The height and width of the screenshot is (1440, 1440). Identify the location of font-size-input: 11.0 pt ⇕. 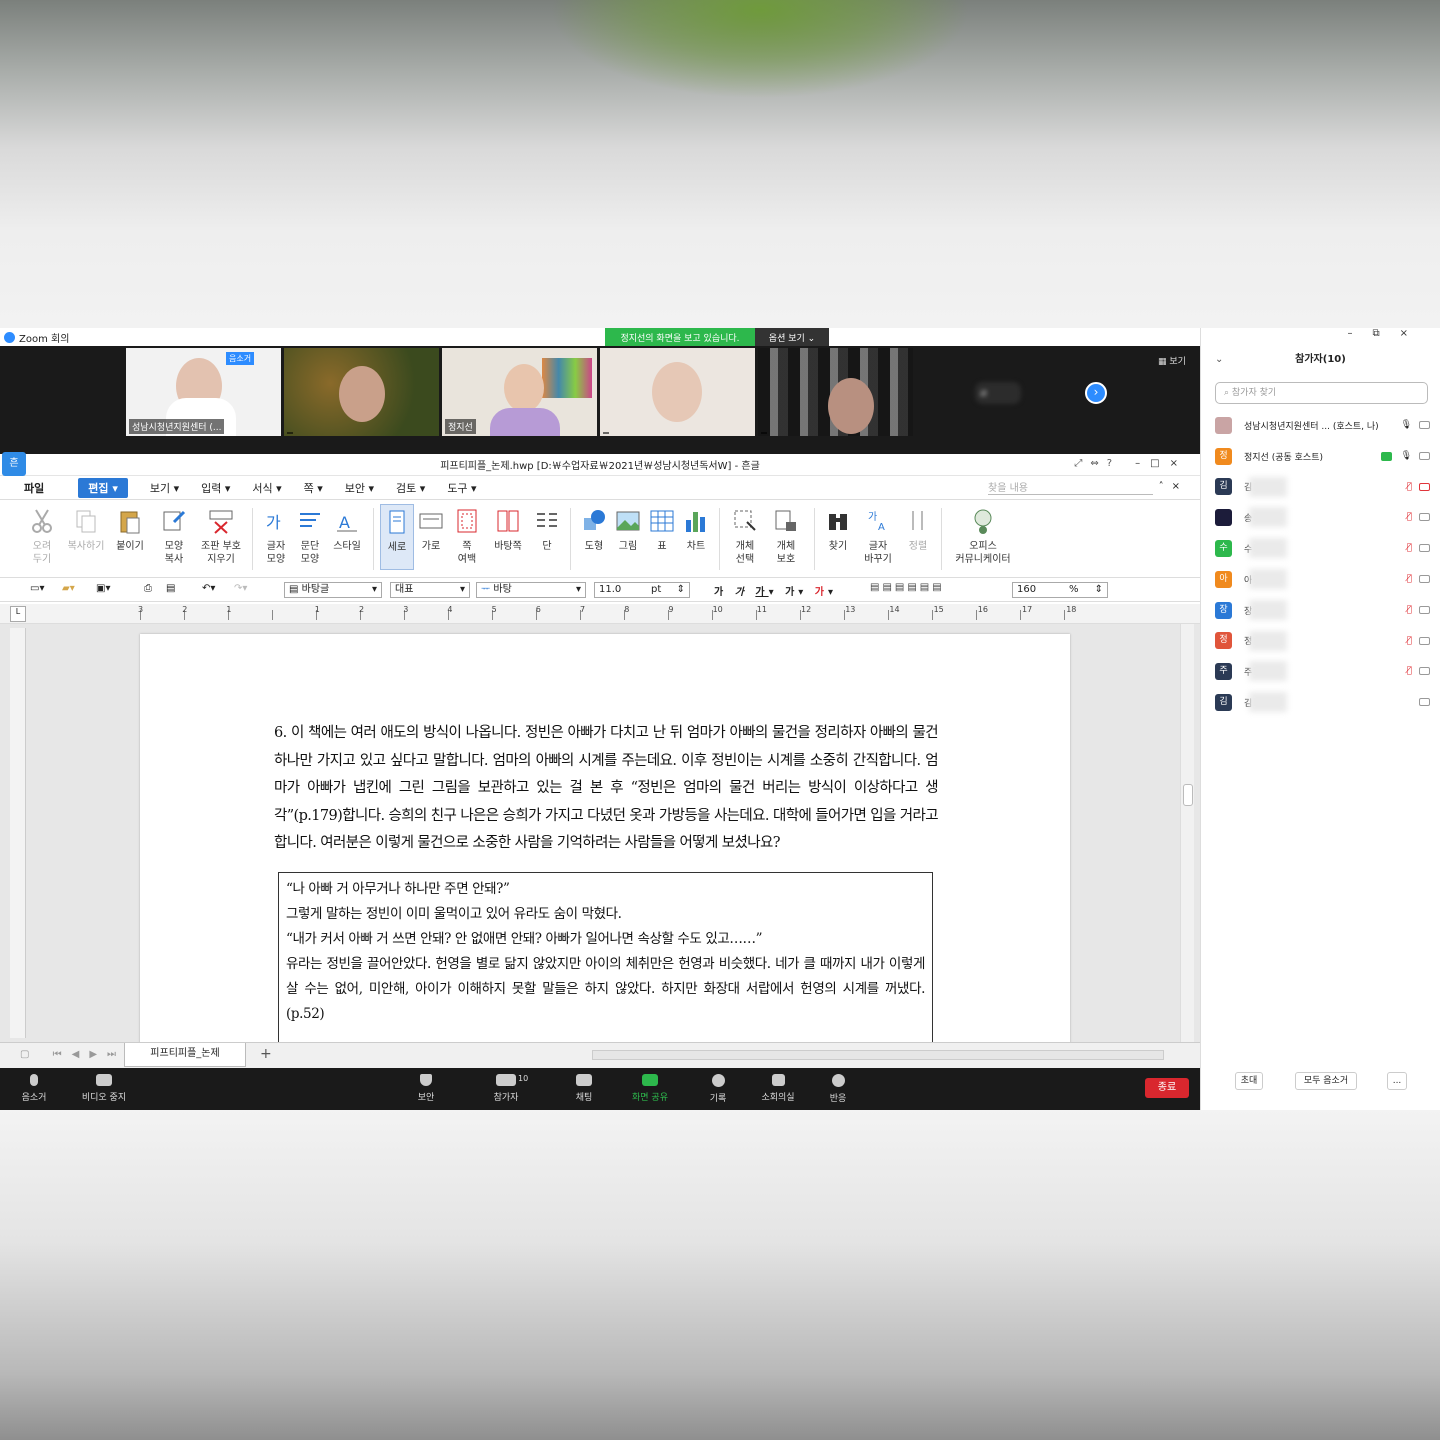
(642, 590).